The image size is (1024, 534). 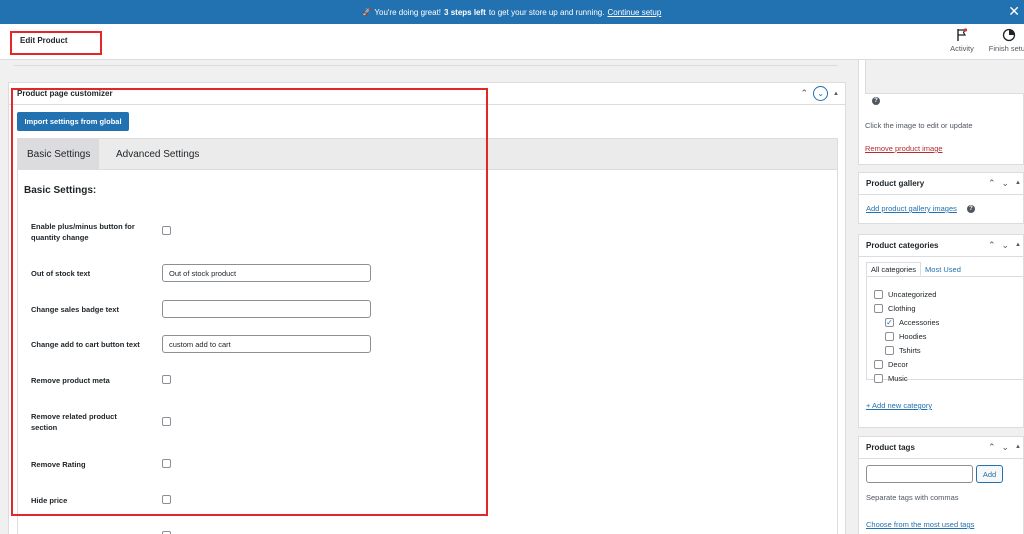 What do you see at coordinates (512, 42) in the screenshot?
I see `page-header: Edit Product Activity Finish setup` at bounding box center [512, 42].